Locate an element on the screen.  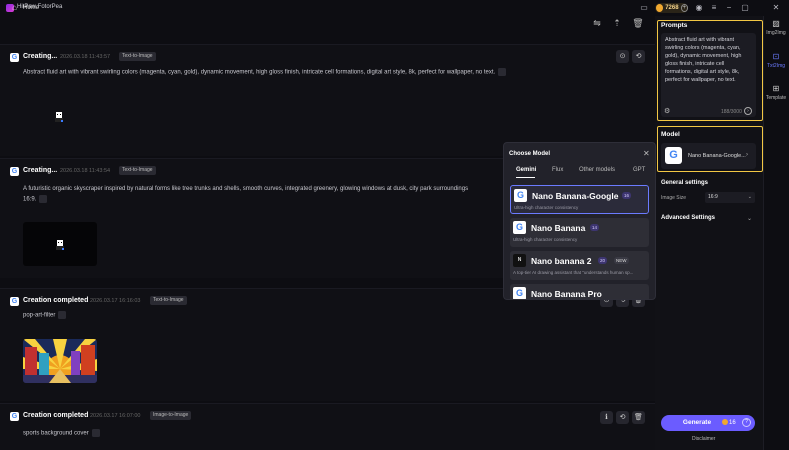
gear-icon: ⚙ is located at coordinates (667, 111).